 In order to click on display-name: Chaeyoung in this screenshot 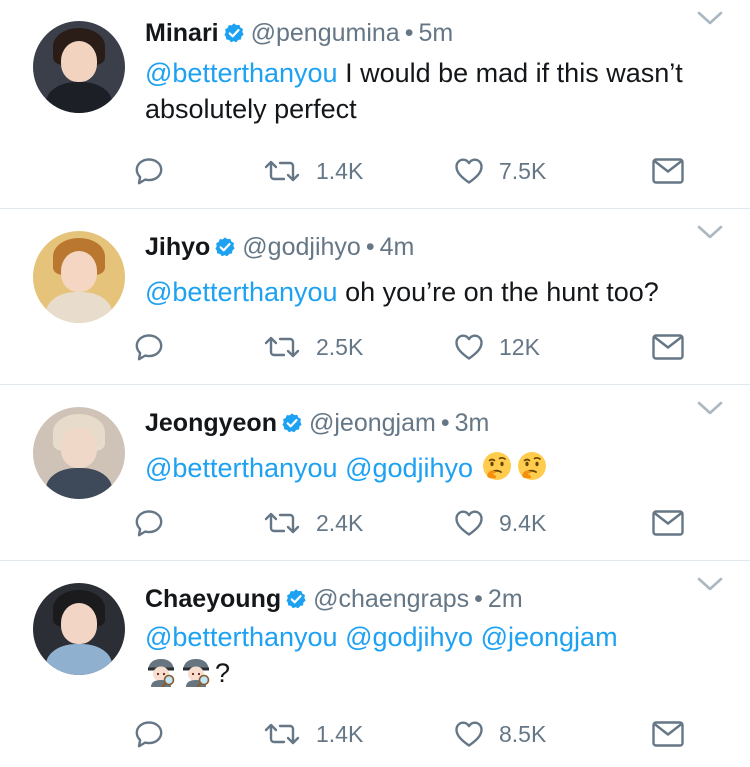, I will do `click(213, 599)`.